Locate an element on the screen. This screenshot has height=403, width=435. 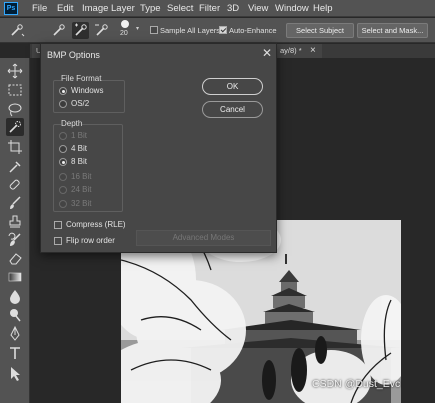
radio-4-bit-label: 4 Bit is located at coordinates (79, 148).